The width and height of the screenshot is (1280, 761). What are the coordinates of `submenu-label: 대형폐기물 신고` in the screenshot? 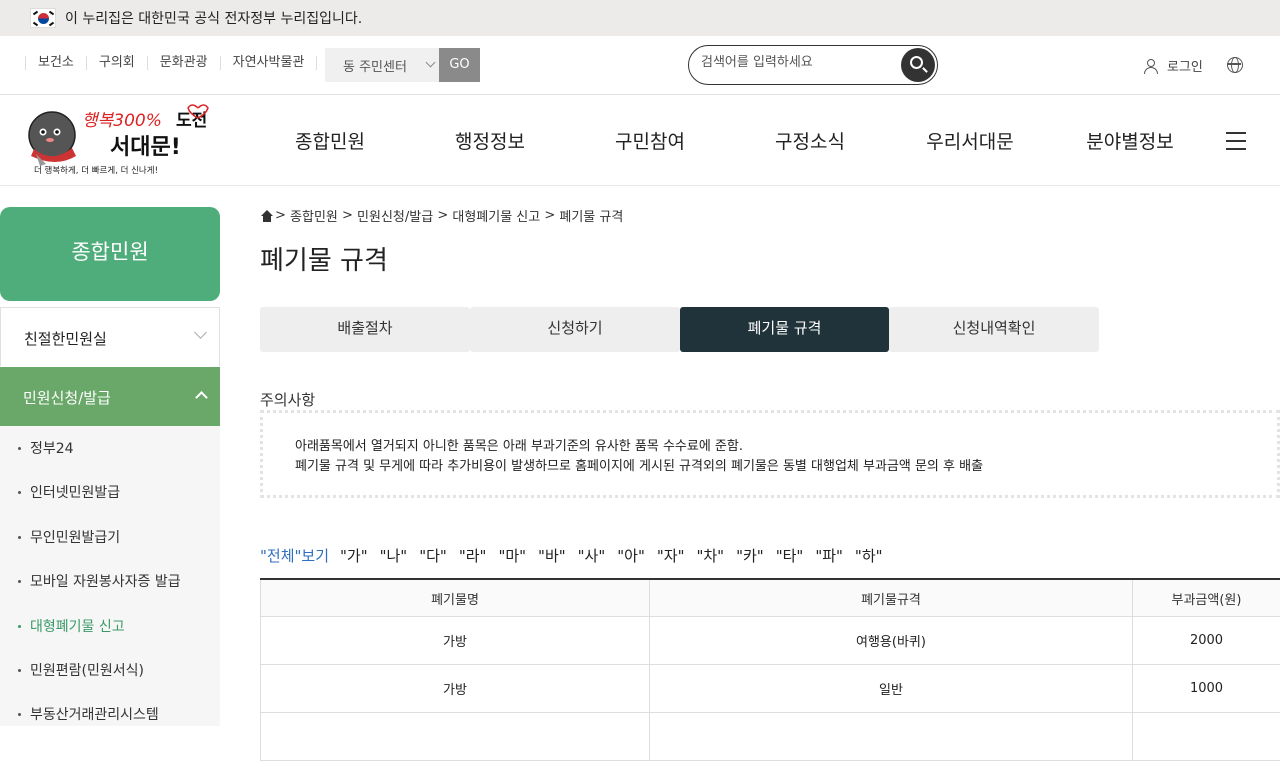 It's located at (77, 627).